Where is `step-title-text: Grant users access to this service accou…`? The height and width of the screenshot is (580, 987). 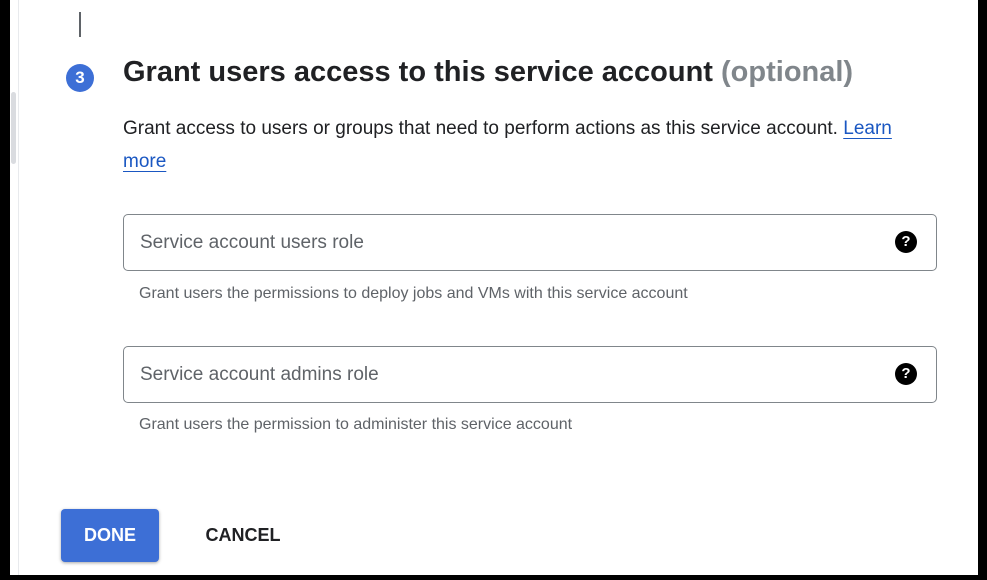
step-title-text: Grant users access to this service accou… is located at coordinates (418, 72).